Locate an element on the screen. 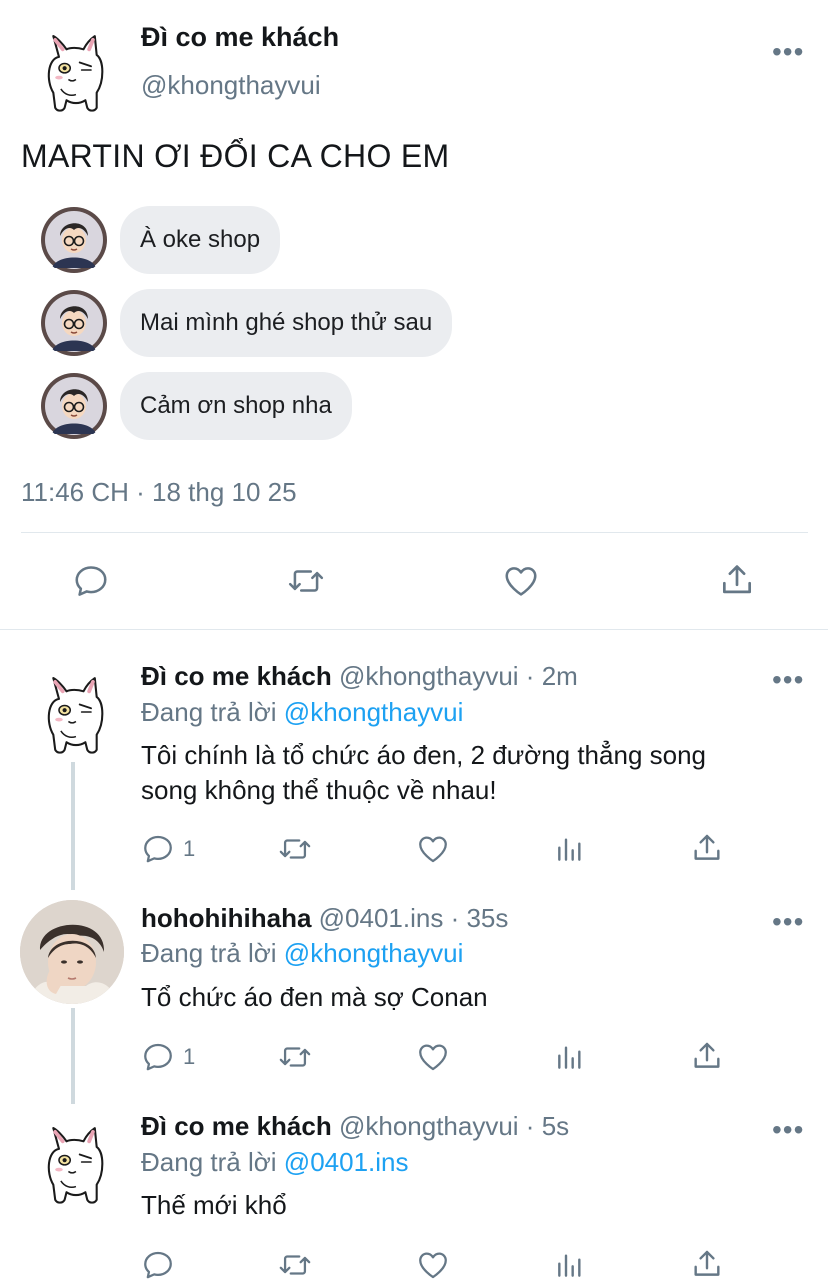 The height and width of the screenshot is (1283, 828). author-name: Đì co me khách is located at coordinates (240, 37).